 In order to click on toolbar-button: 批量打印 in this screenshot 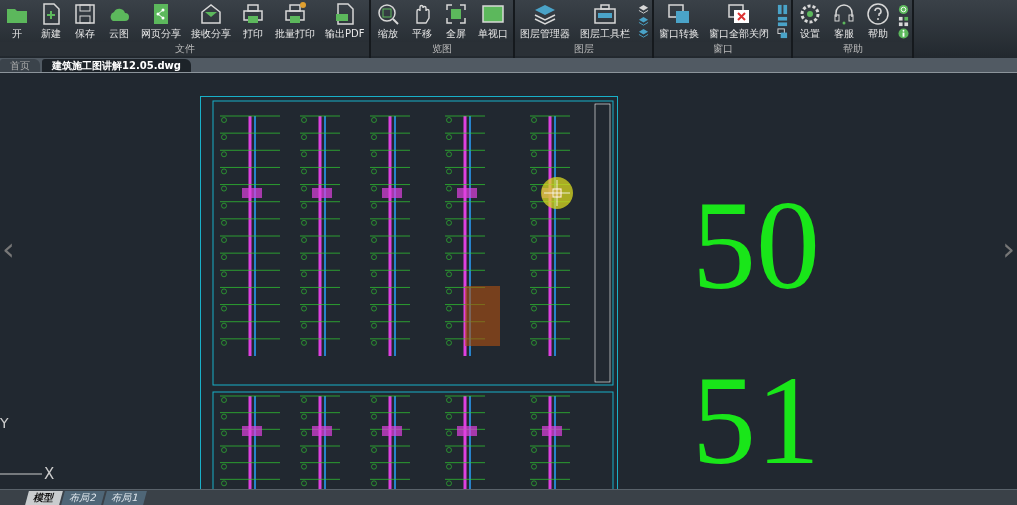, I will do `click(295, 21)`.